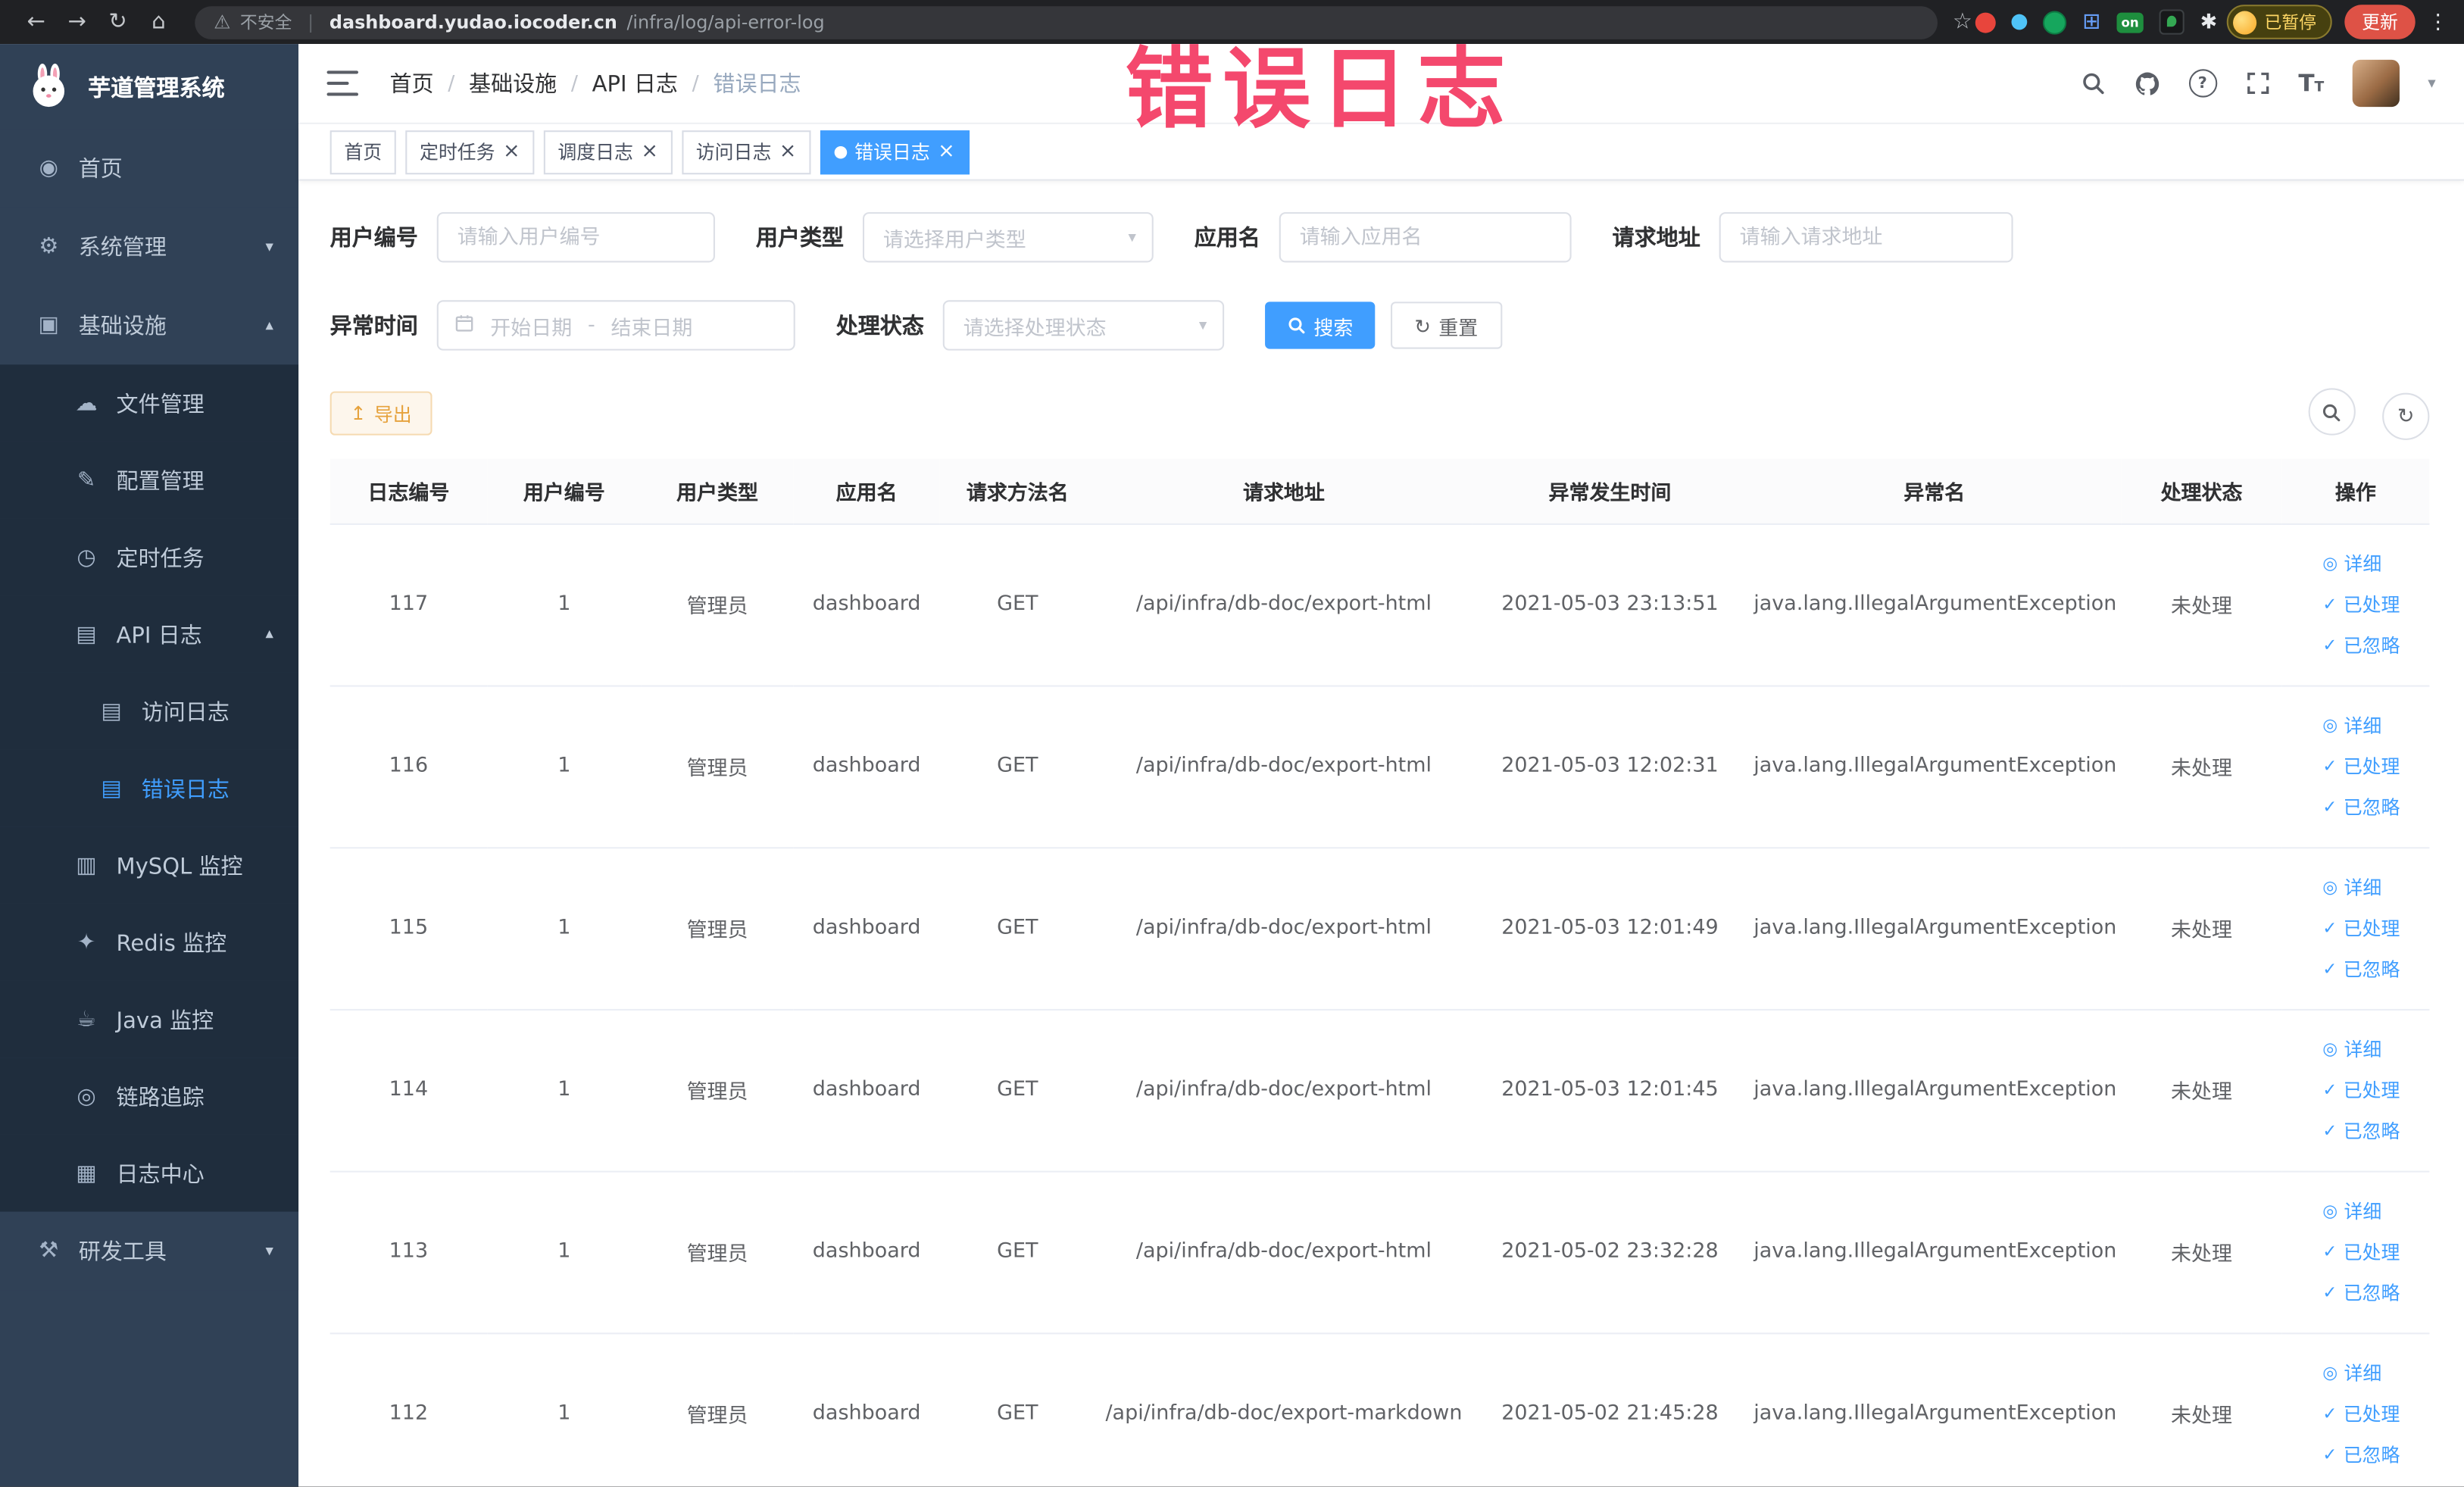 Image resolution: width=2464 pixels, height=1487 pixels. Describe the element at coordinates (2376, 83) in the screenshot. I see `user-avatar` at that location.